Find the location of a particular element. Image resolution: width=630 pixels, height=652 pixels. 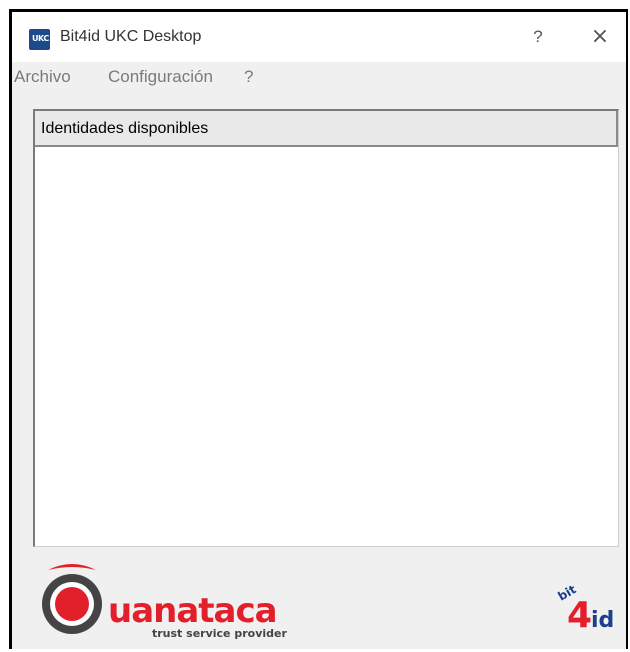

uanataca-logo: uanataca trust service provider is located at coordinates (164, 602).